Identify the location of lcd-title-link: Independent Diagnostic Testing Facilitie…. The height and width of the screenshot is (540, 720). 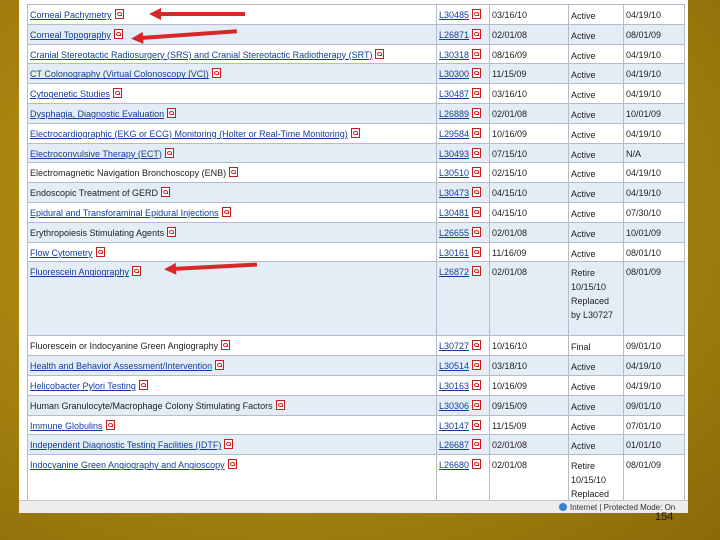
(125, 445).